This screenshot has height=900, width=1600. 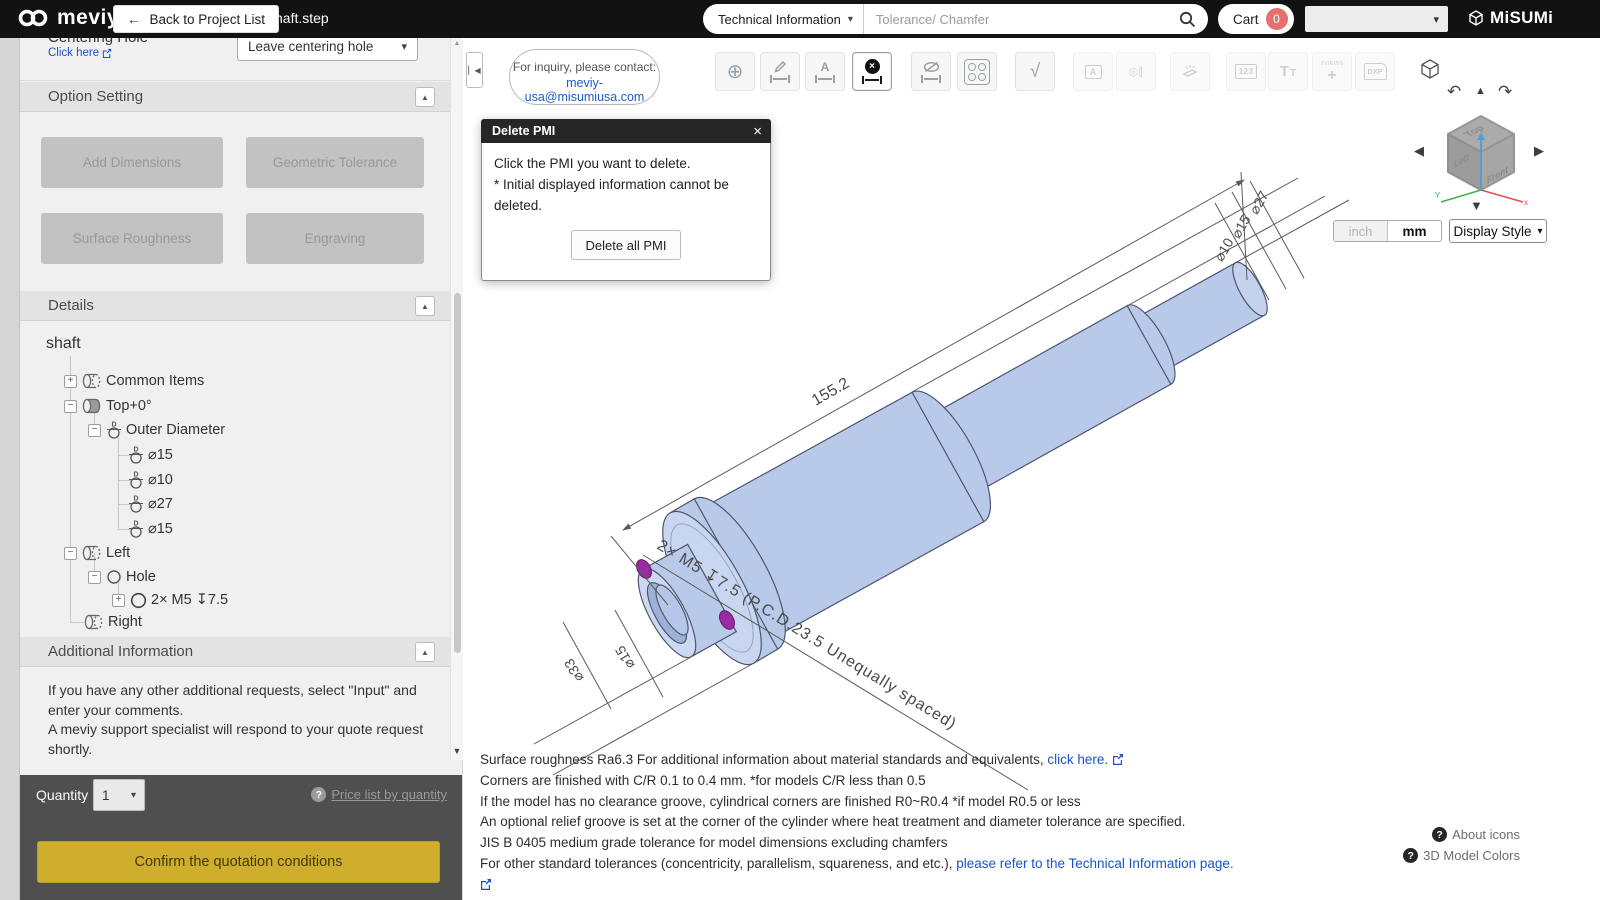 I want to click on datum-label-icon: A, so click(x=1093, y=71).